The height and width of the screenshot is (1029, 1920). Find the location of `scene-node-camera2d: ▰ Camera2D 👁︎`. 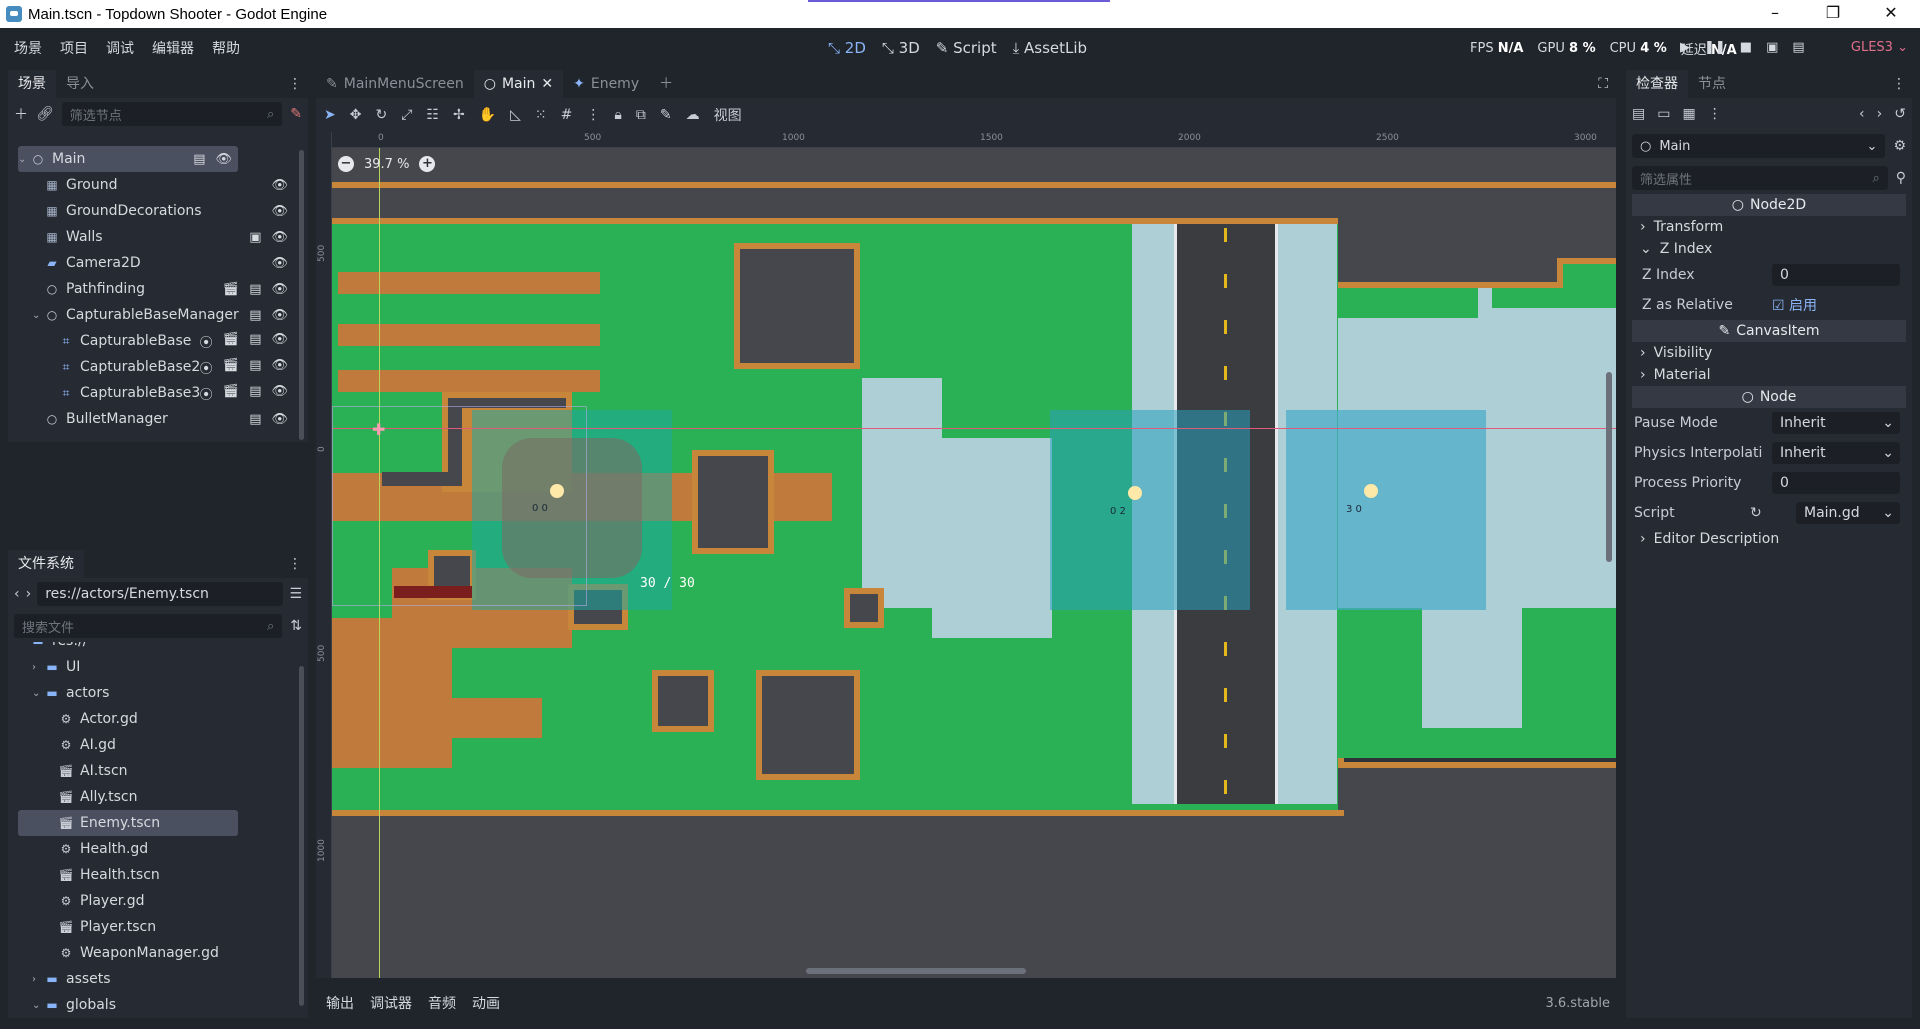

scene-node-camera2d: ▰ Camera2D 👁︎ is located at coordinates (156, 263).